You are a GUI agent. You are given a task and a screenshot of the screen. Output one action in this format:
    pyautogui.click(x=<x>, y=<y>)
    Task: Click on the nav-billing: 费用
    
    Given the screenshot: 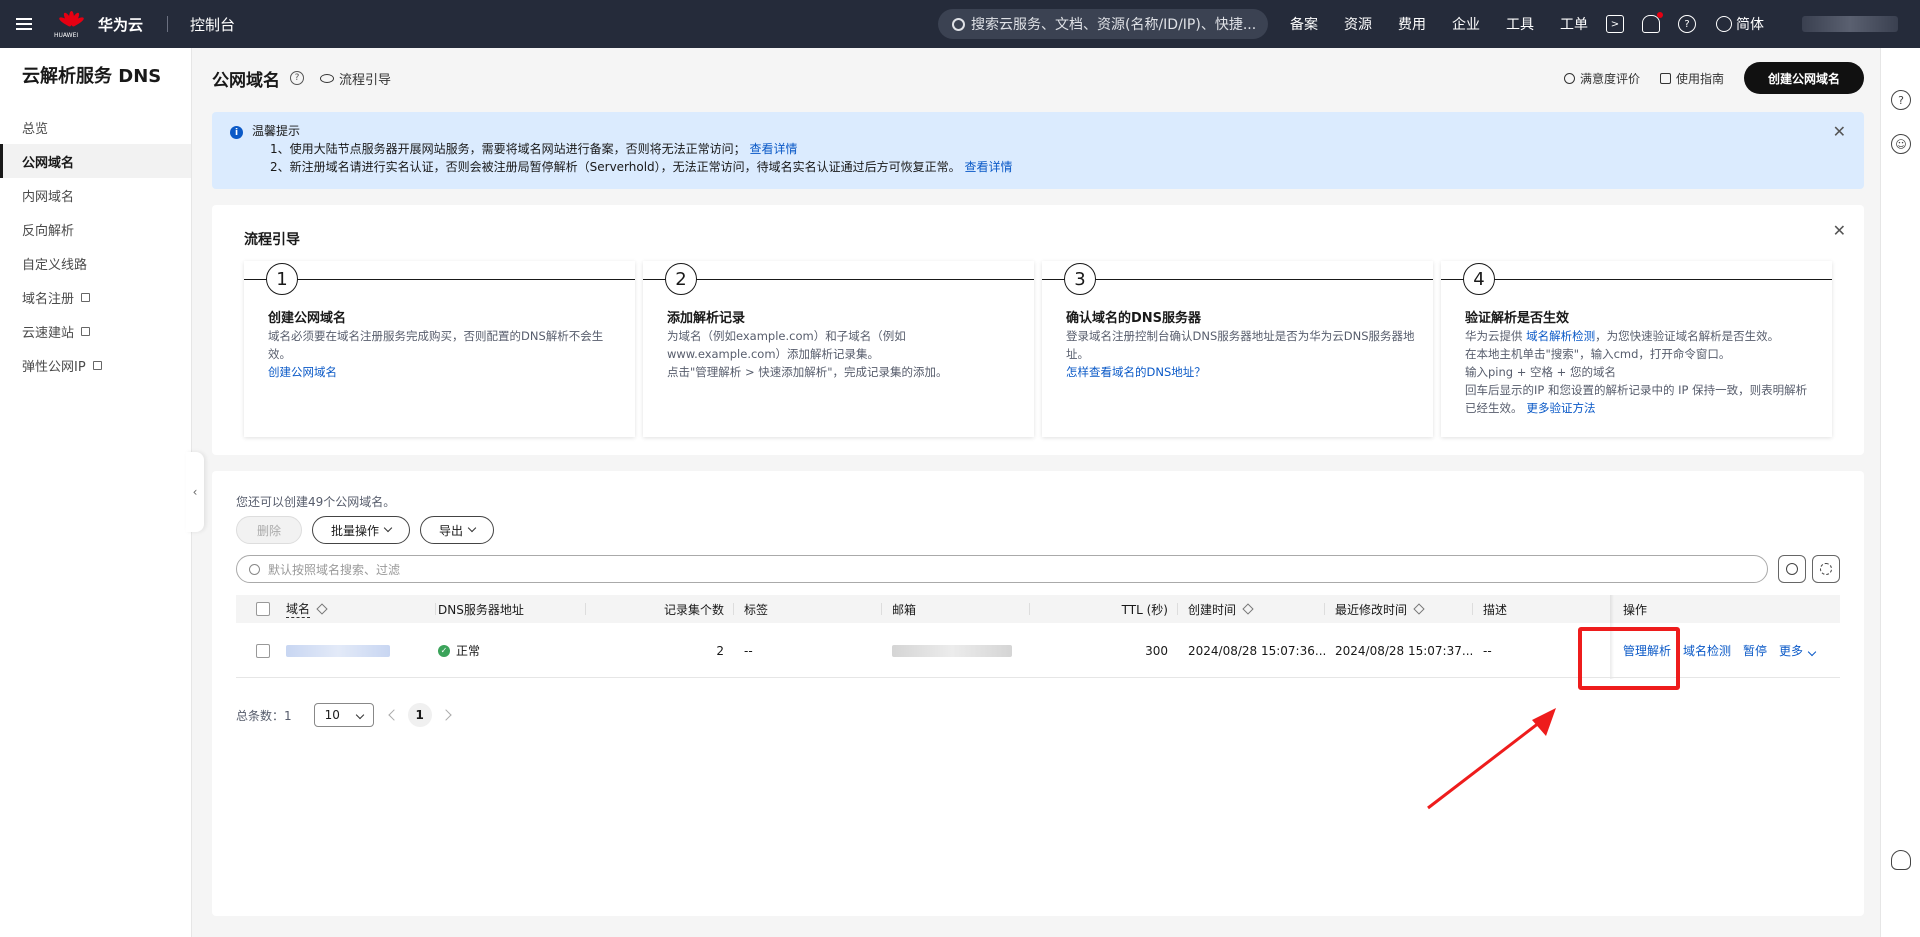 What is the action you would take?
    pyautogui.click(x=1412, y=24)
    